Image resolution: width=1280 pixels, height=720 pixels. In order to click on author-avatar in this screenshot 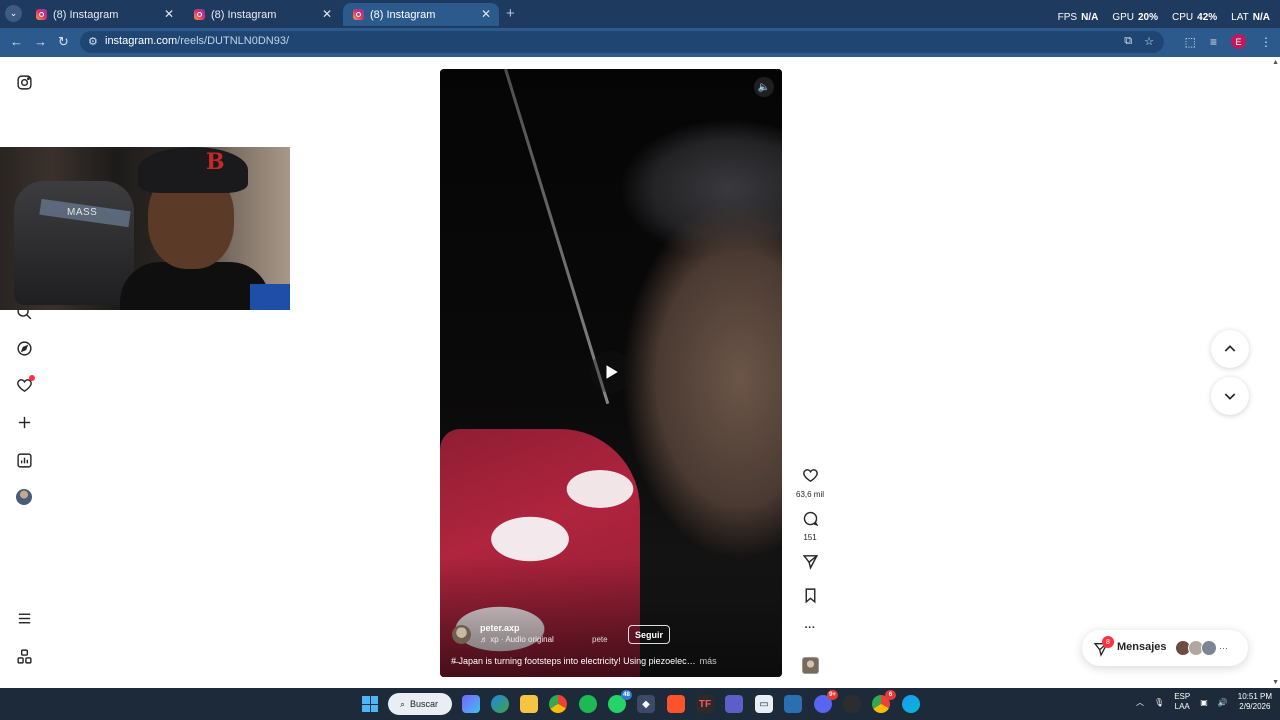, I will do `click(461, 634)`.